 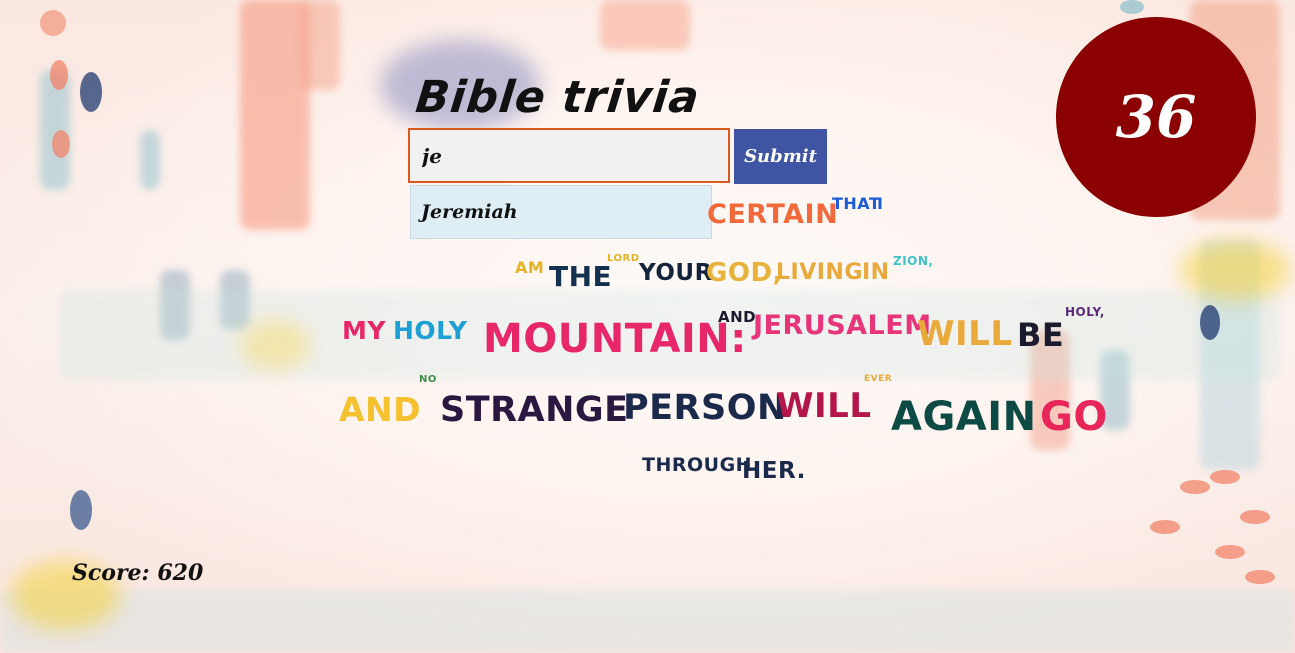 I want to click on verse-word: Lord, so click(x=623, y=258).